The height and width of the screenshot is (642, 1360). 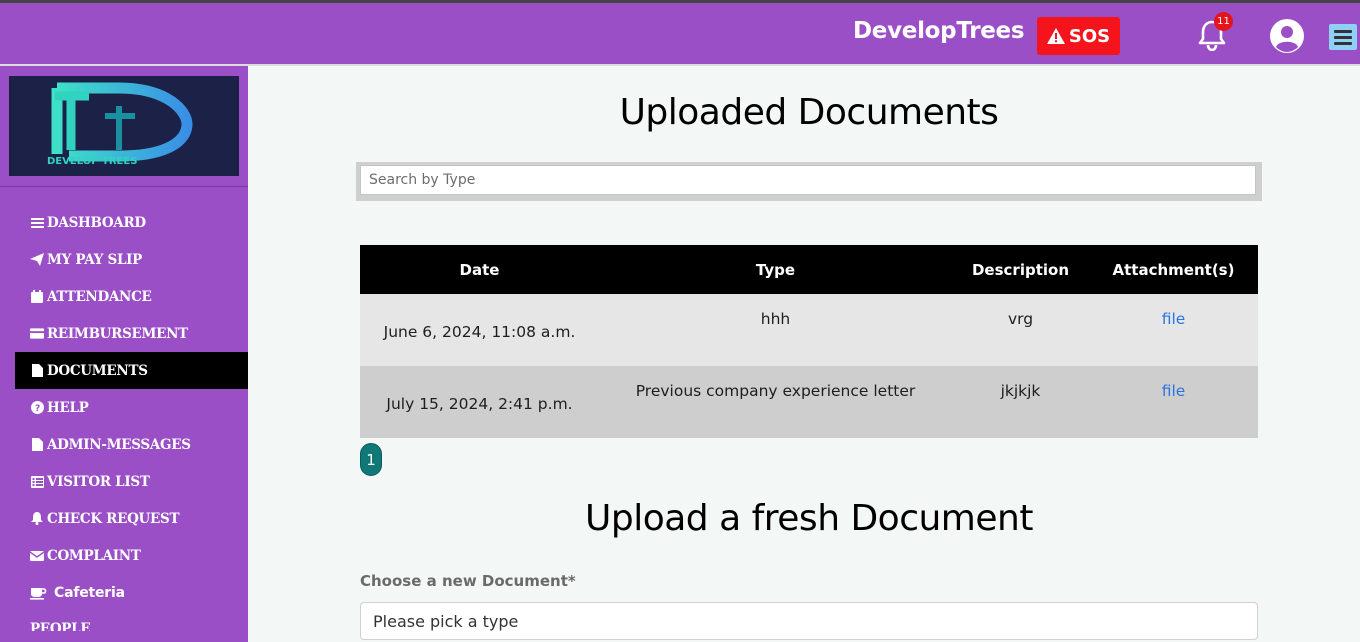 I want to click on brand-name: DevelopTrees, so click(x=939, y=31).